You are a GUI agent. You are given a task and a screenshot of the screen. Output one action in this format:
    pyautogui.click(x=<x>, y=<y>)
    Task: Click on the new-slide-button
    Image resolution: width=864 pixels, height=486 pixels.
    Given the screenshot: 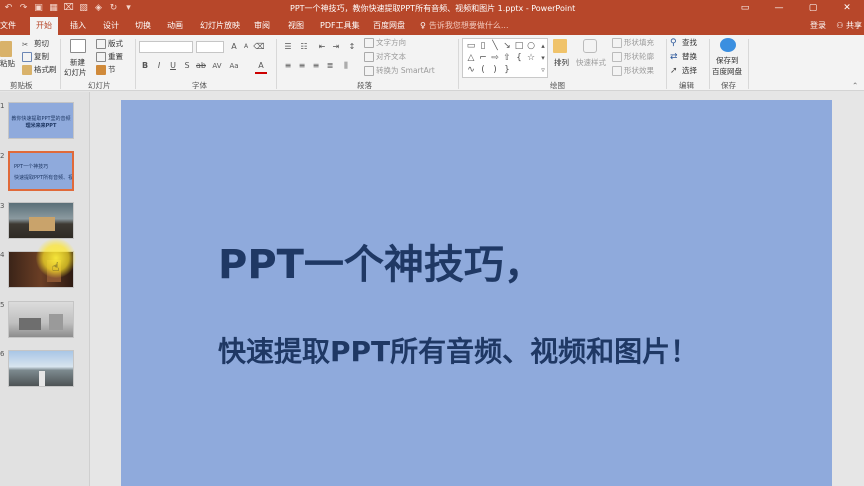 What is the action you would take?
    pyautogui.click(x=79, y=46)
    